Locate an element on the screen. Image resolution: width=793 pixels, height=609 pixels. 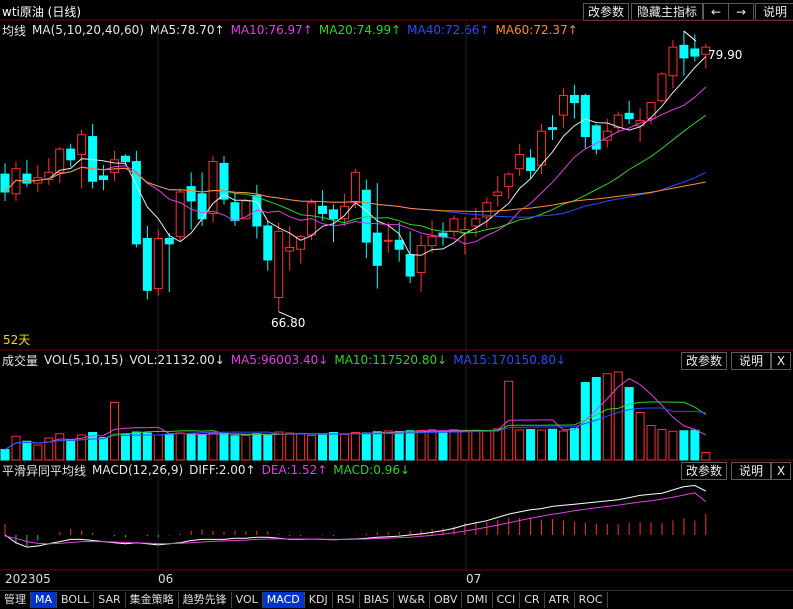
tab-cci: CCI is located at coordinates (507, 600).